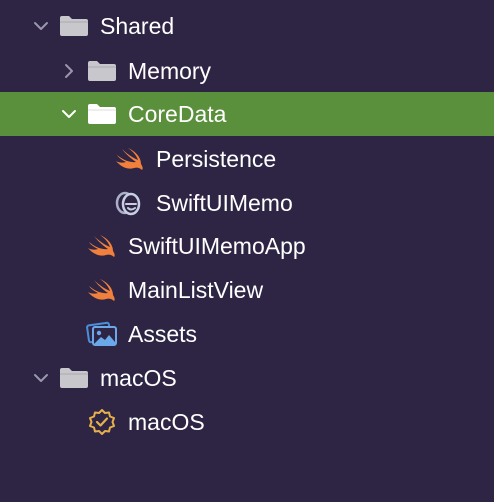 The width and height of the screenshot is (494, 502). I want to click on tree-row-swiftuimemo: SwiftUIMemo, so click(247, 203).